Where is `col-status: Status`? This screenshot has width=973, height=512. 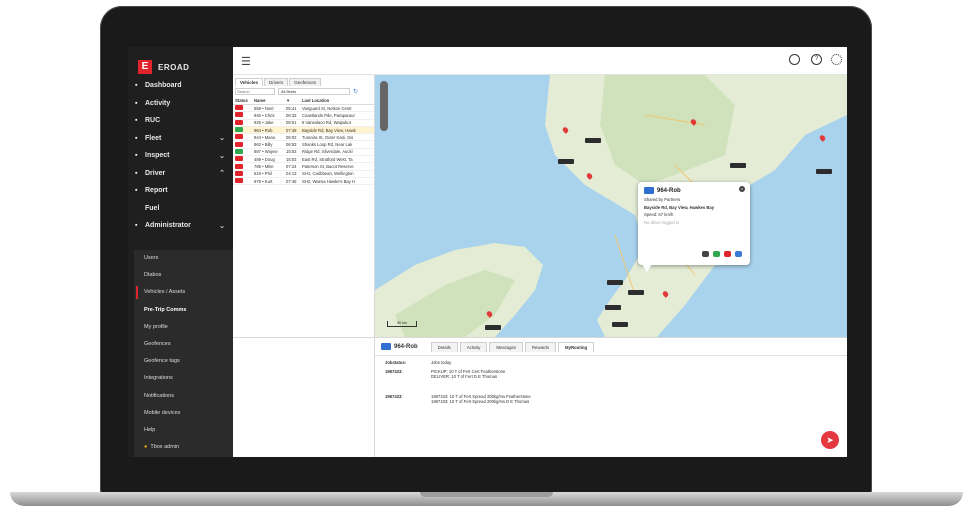
col-status: Status is located at coordinates (244, 100).